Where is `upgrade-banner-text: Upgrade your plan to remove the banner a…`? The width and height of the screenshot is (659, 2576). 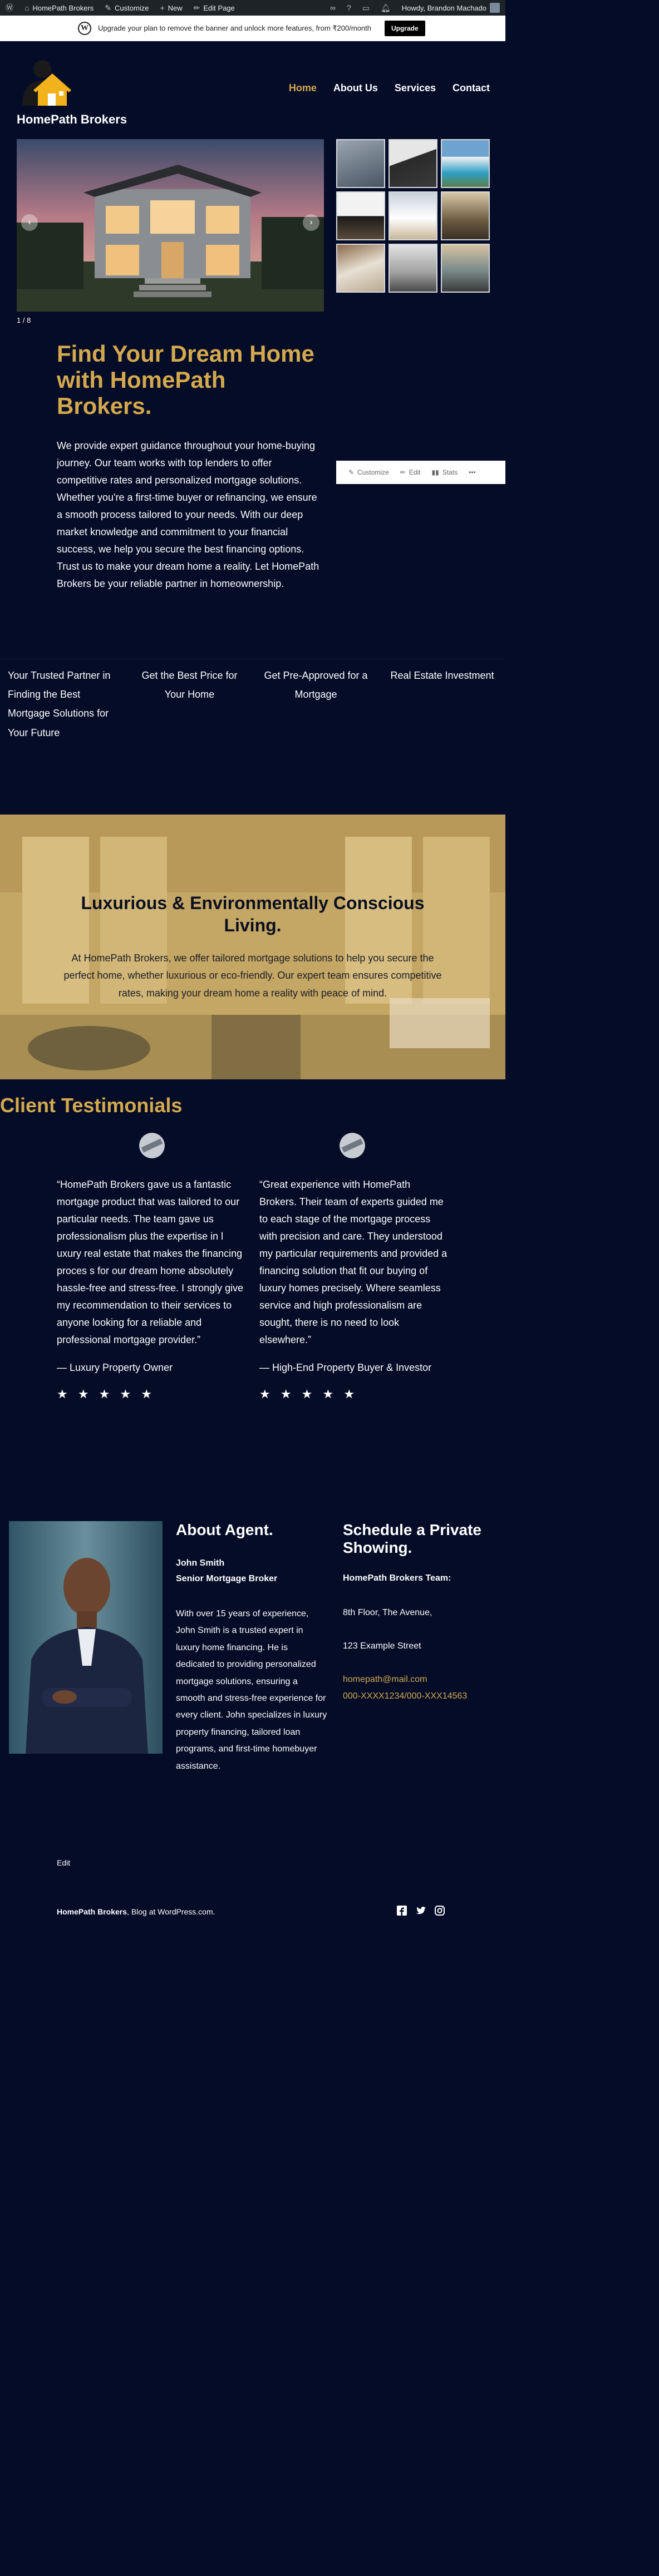 upgrade-banner-text: Upgrade your plan to remove the banner a… is located at coordinates (234, 28).